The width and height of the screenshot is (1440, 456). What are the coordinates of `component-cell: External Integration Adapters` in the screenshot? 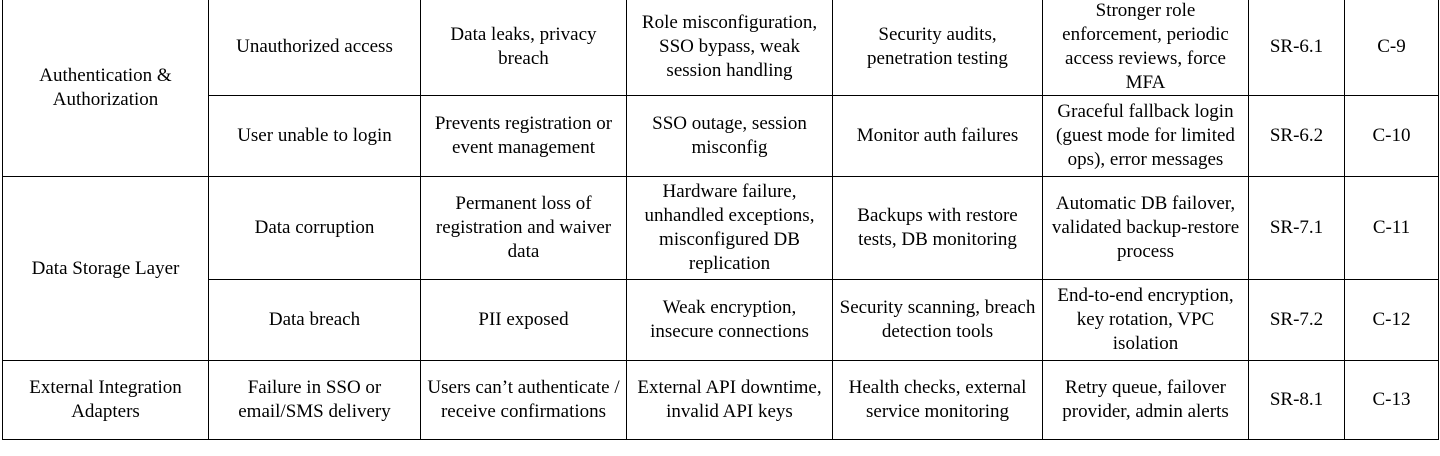 It's located at (105, 400).